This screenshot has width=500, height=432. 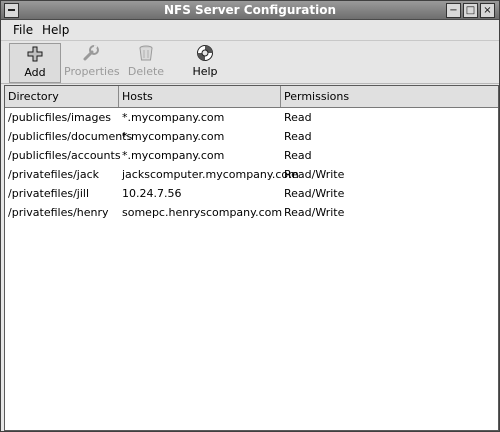 I want to click on cell-directory: /privatefiles/henry, so click(x=58, y=212).